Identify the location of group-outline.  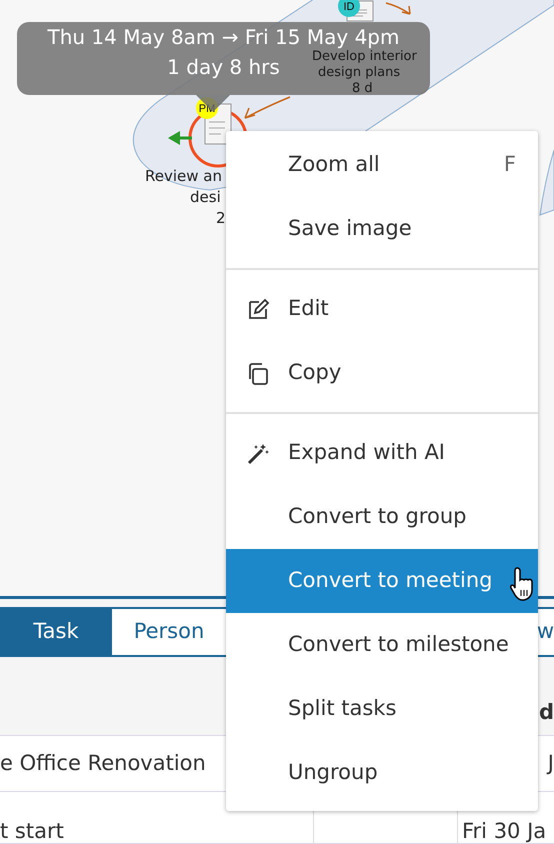
(547, 183).